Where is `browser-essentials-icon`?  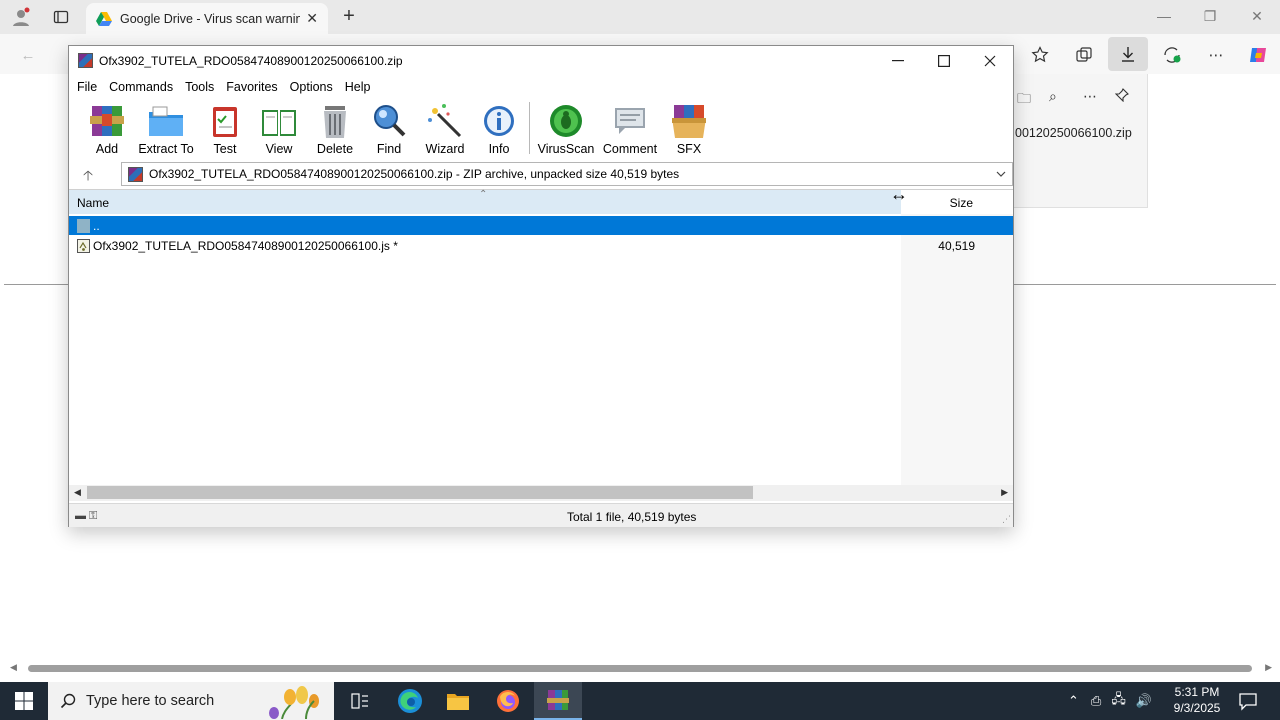
browser-essentials-icon is located at coordinates (1172, 55).